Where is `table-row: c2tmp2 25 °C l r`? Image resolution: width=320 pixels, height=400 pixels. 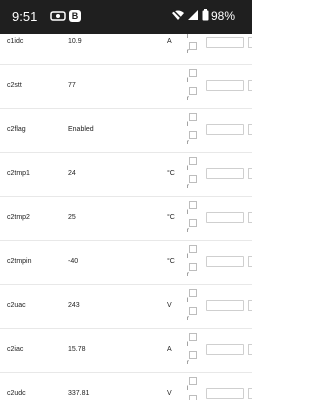 table-row: c2tmp2 25 °C l r is located at coordinates (126, 219).